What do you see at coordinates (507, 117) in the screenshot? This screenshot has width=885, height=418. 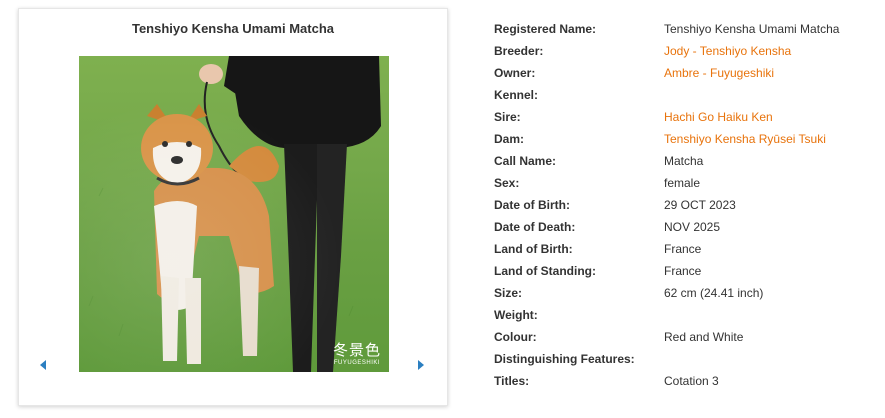 I see `detail-label: Sire:` at bounding box center [507, 117].